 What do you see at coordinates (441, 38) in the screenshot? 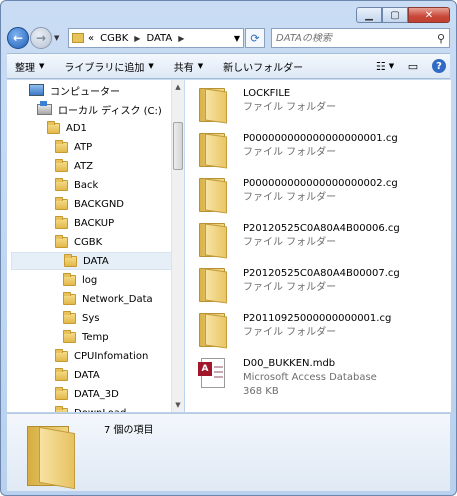
I see `search-icon: ⚲` at bounding box center [441, 38].